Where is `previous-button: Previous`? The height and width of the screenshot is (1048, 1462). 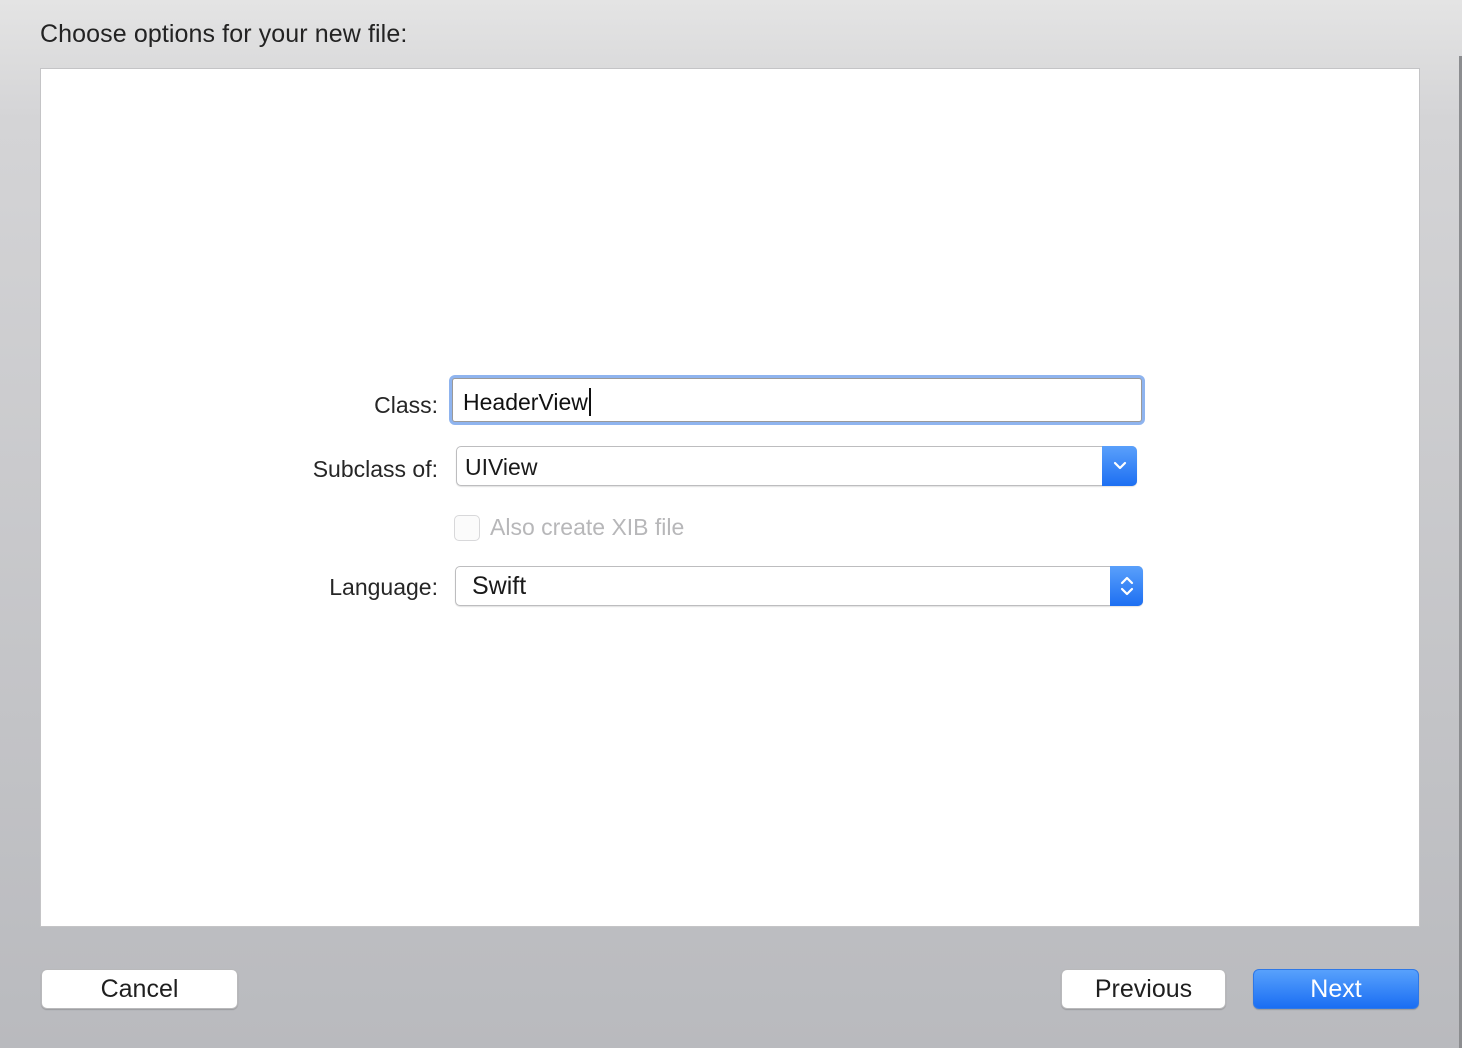 previous-button: Previous is located at coordinates (1143, 989).